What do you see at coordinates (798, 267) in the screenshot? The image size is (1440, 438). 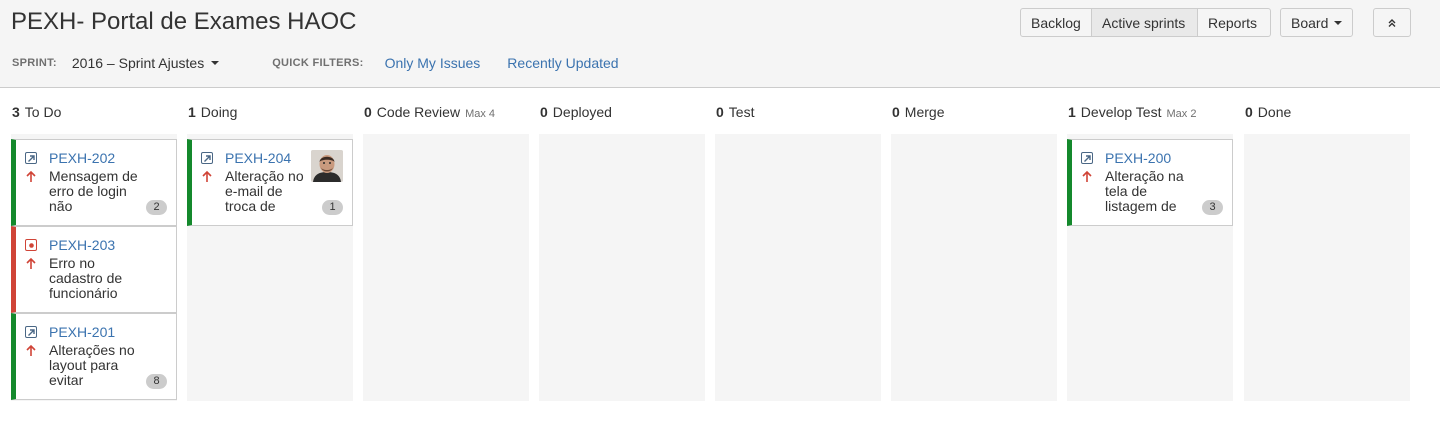 I see `column-test` at bounding box center [798, 267].